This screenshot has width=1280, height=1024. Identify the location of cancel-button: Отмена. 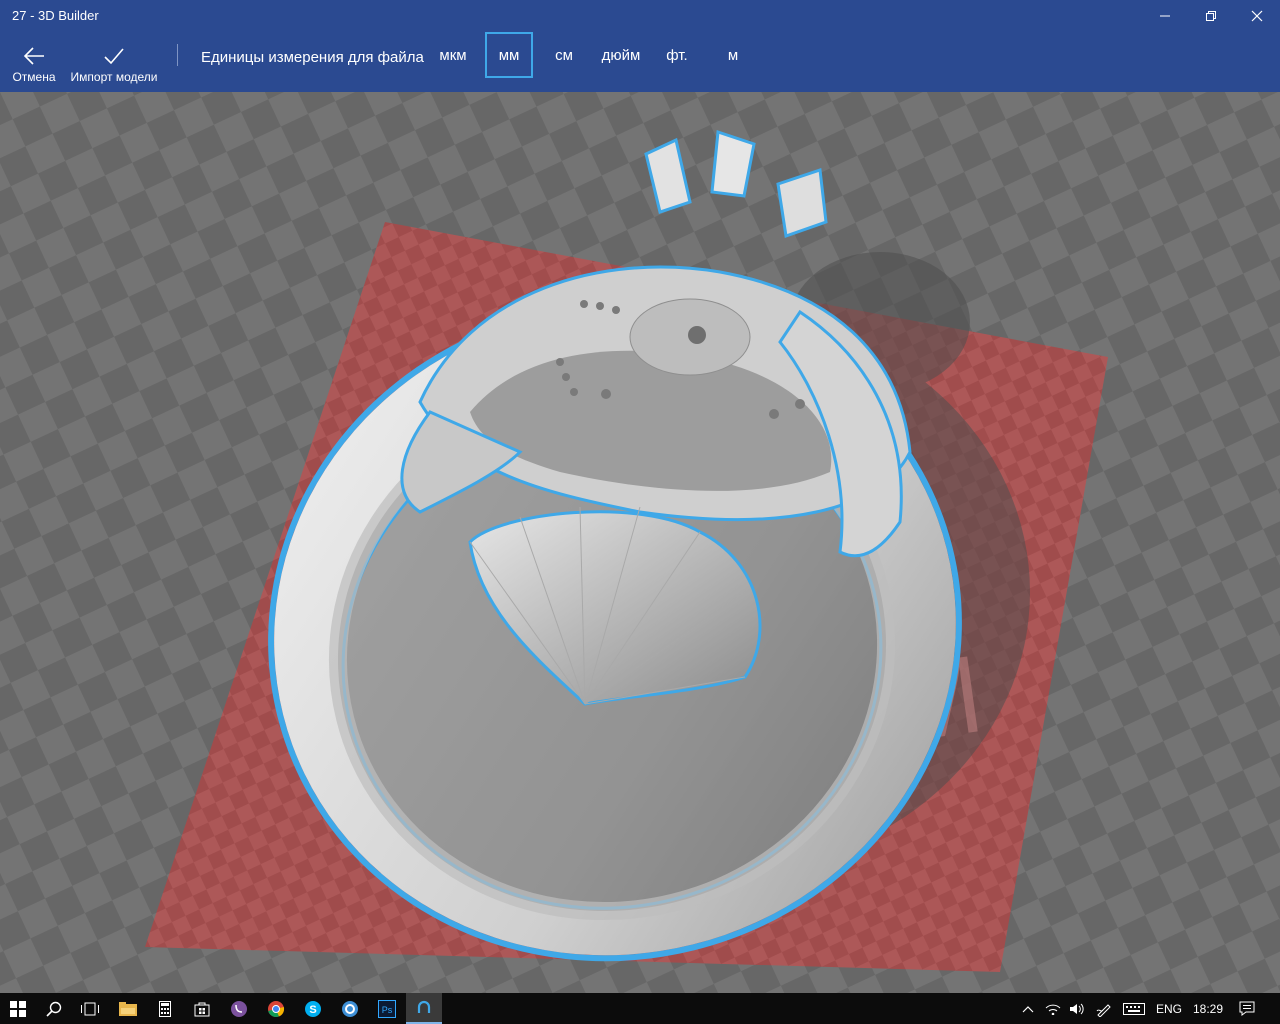
(34, 62).